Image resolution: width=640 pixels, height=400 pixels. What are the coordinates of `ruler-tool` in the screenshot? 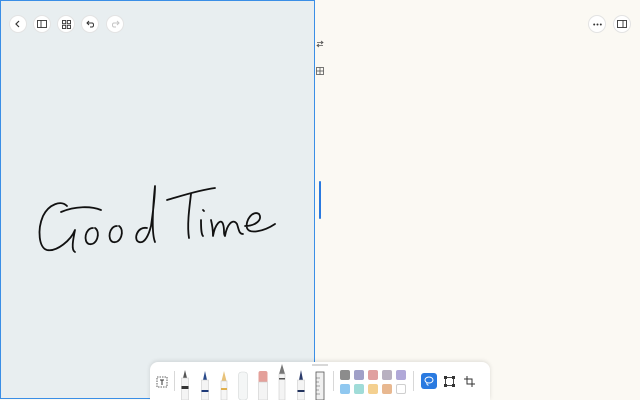 It's located at (320, 382).